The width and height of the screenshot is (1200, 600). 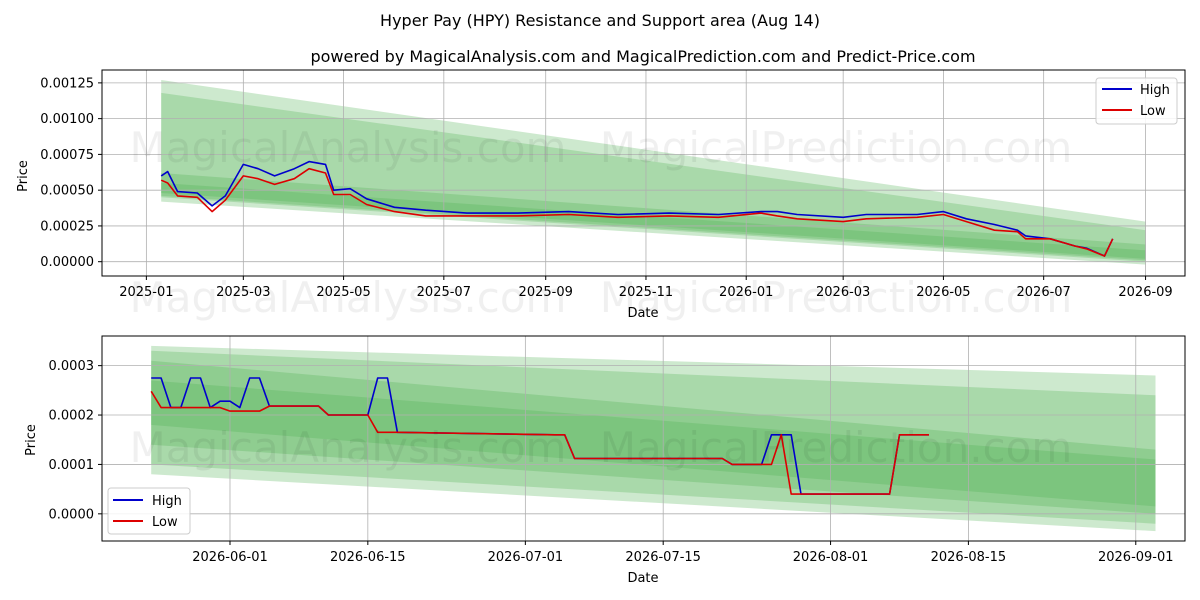 What do you see at coordinates (72, 465) in the screenshot?
I see `y-tick-label: 0.0001` at bounding box center [72, 465].